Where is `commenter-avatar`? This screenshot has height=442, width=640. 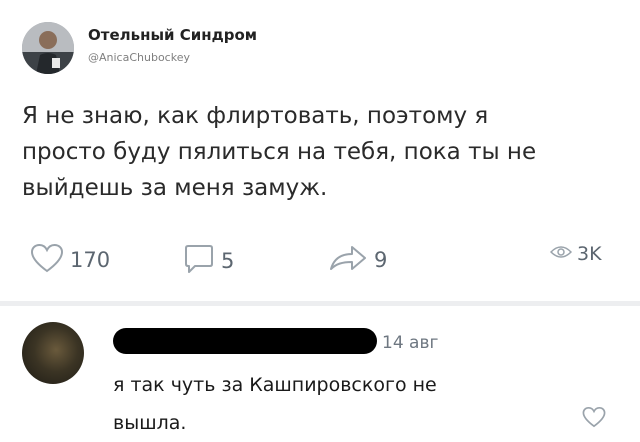
commenter-avatar is located at coordinates (53, 353).